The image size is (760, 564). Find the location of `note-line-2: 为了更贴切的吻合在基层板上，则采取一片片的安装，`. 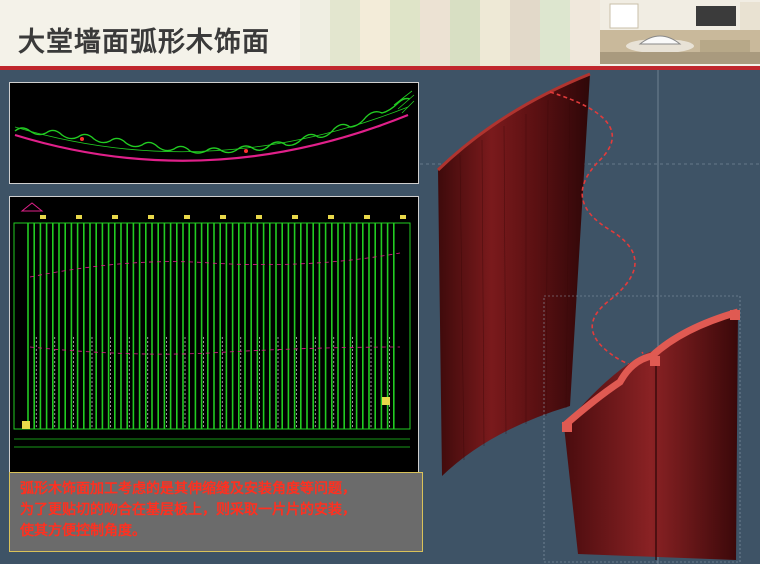

note-line-2: 为了更贴切的吻合在基层板上，则采取一片片的安装， is located at coordinates (188, 510).